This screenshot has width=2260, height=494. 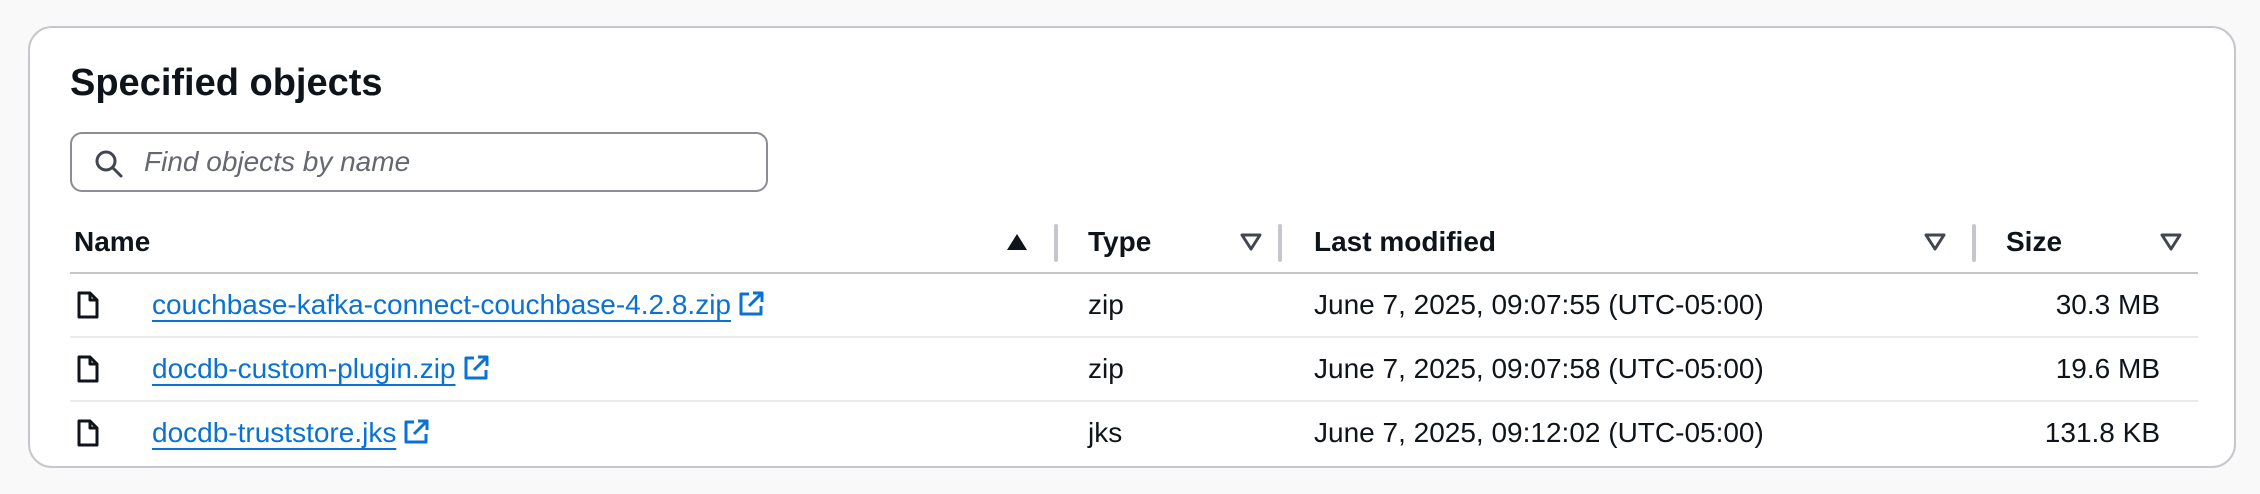 What do you see at coordinates (1539, 368) in the screenshot?
I see `object-last-modified: June 7, 2025, 09:07:58 (UTC-05:00)` at bounding box center [1539, 368].